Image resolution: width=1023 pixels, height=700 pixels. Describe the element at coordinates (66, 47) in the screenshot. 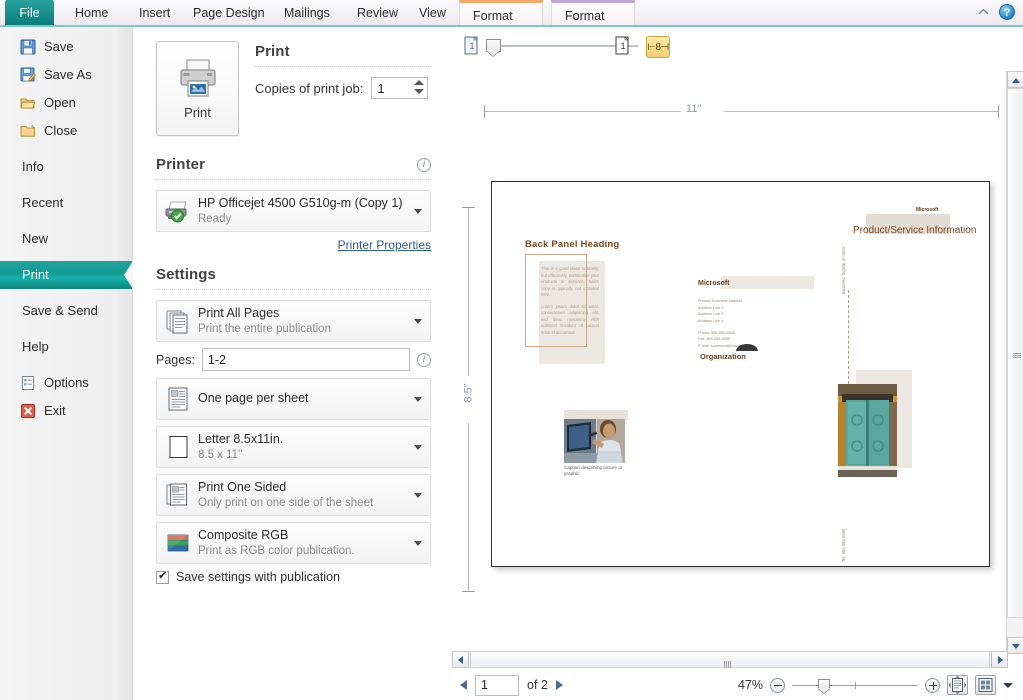

I see `sidebar-item-save: Save` at that location.